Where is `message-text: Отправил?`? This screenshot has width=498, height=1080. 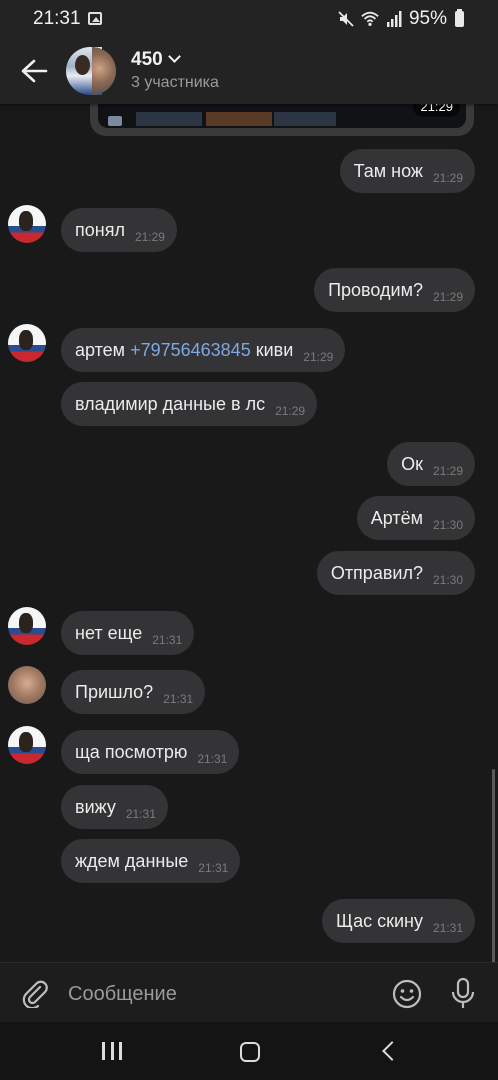 message-text: Отправил? is located at coordinates (376, 572).